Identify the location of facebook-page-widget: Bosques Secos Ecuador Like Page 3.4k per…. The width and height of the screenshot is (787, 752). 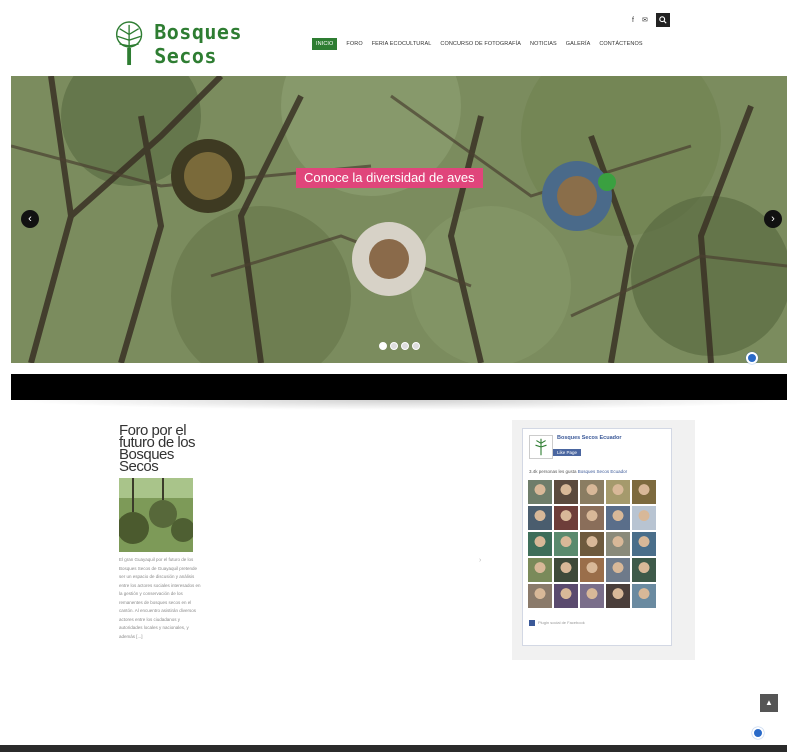
(597, 537).